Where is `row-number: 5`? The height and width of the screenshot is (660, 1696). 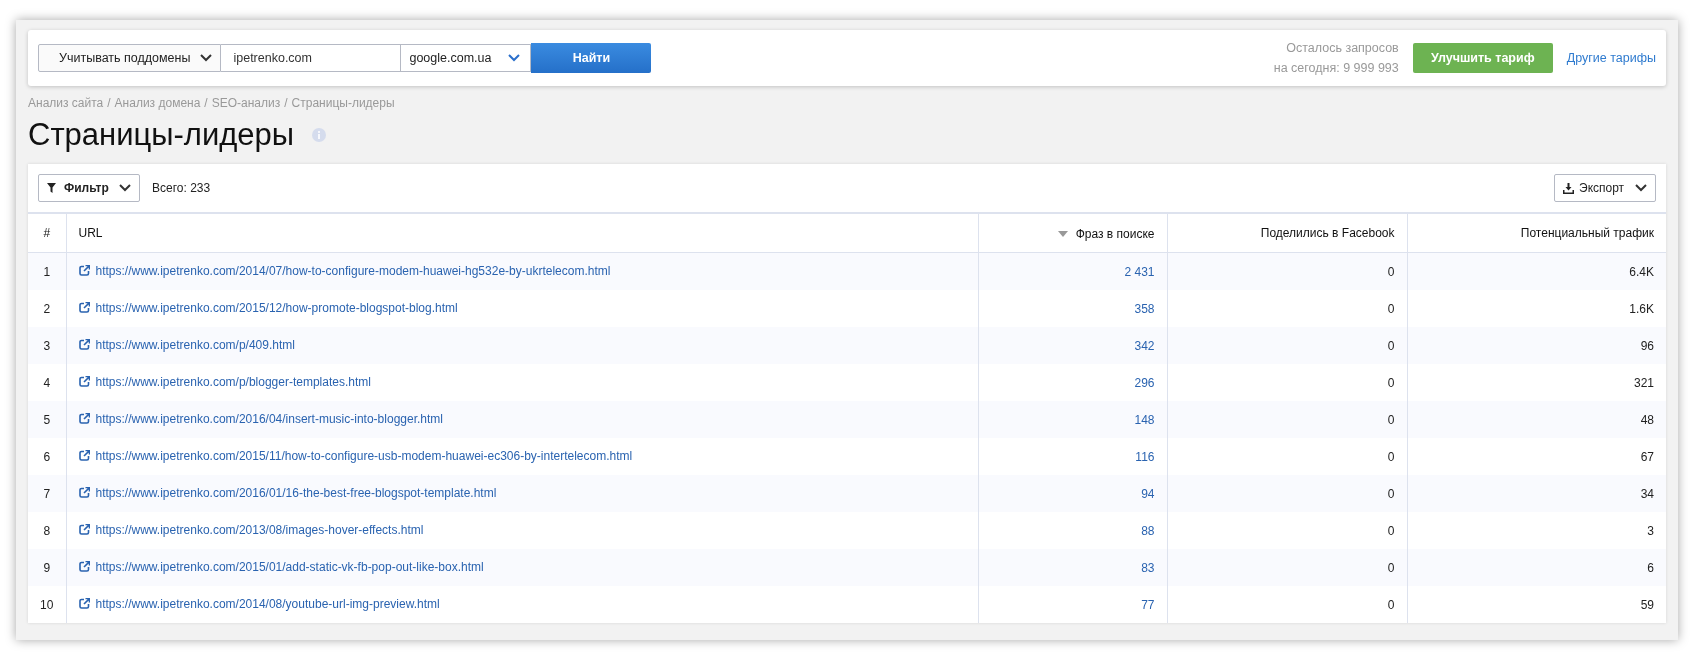 row-number: 5 is located at coordinates (47, 419).